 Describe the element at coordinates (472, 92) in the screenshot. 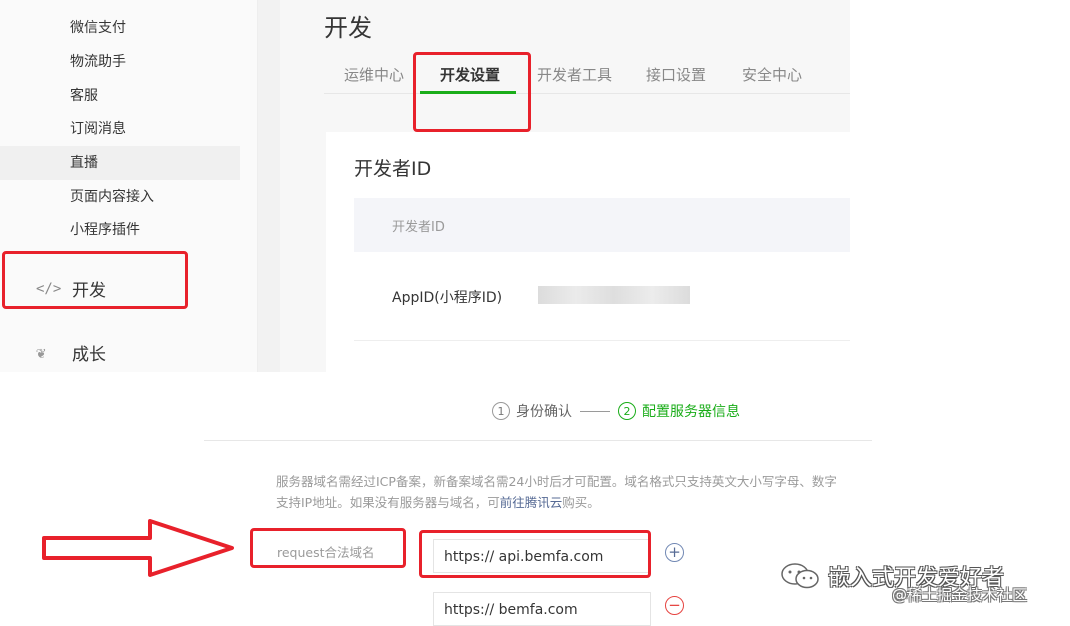

I see `highlight-dev-settings-tab` at that location.